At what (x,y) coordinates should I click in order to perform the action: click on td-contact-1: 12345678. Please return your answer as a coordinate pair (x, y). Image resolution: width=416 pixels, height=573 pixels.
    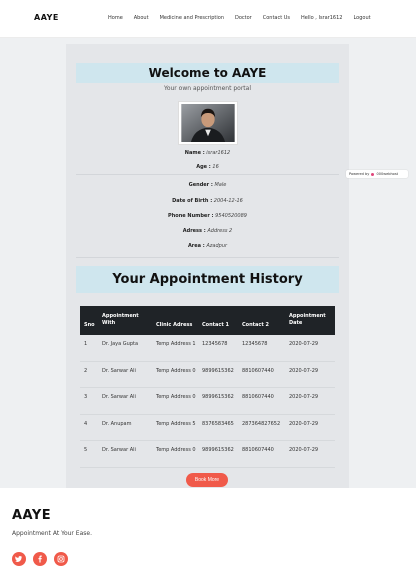
    Looking at the image, I should click on (215, 344).